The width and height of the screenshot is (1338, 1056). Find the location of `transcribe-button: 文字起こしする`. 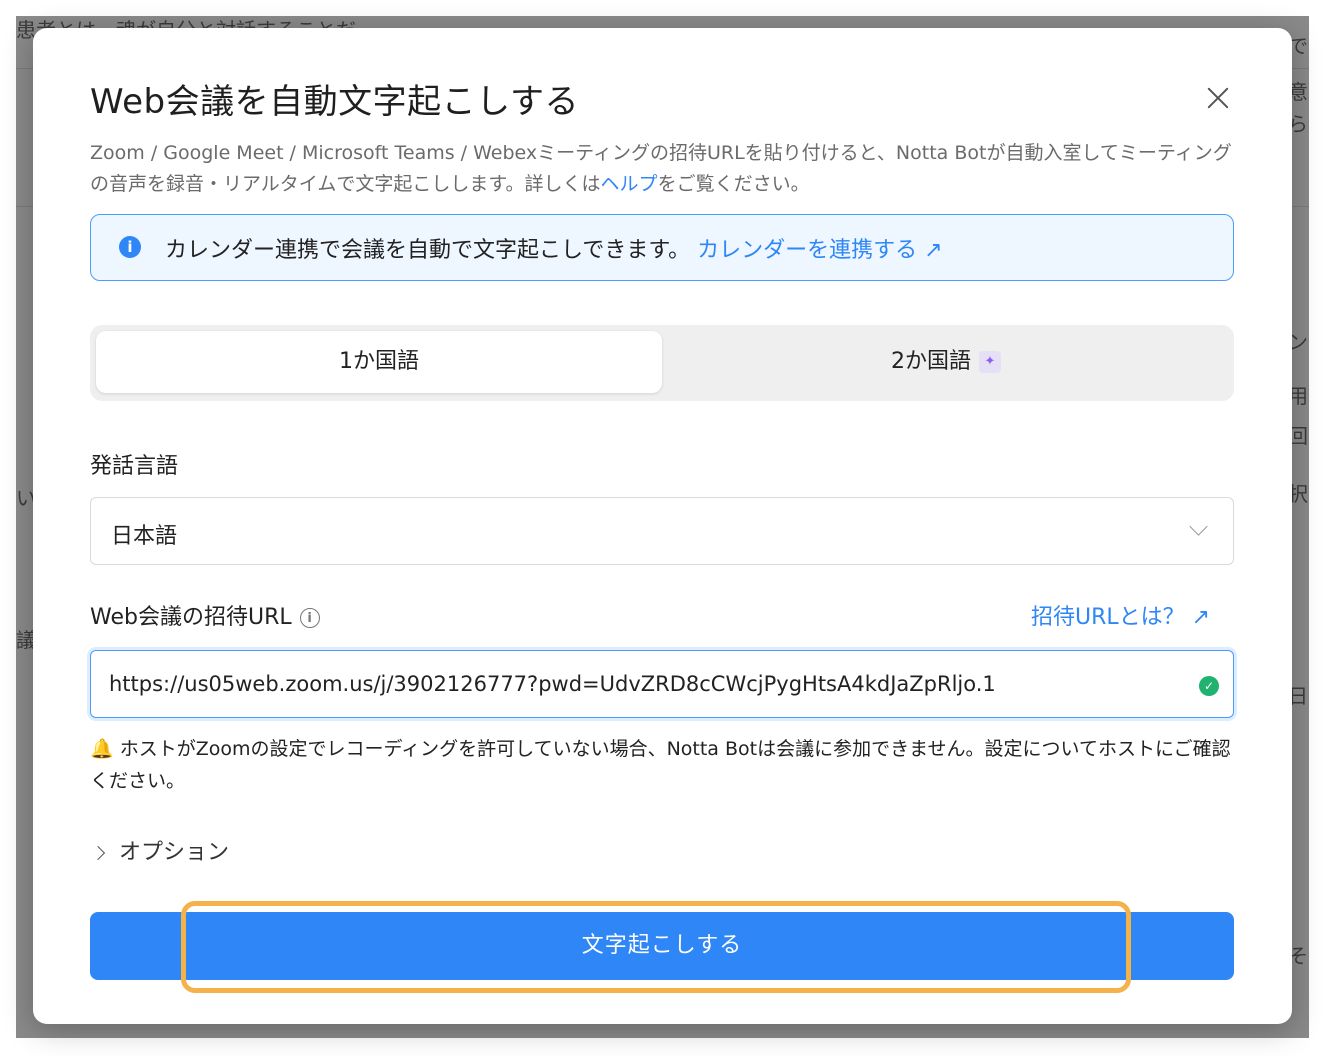

transcribe-button: 文字起こしする is located at coordinates (662, 946).